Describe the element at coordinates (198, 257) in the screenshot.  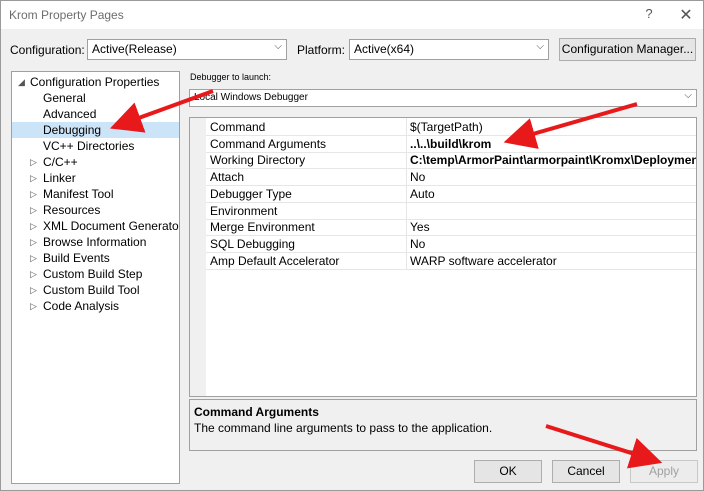
I see `grid-gutter` at that location.